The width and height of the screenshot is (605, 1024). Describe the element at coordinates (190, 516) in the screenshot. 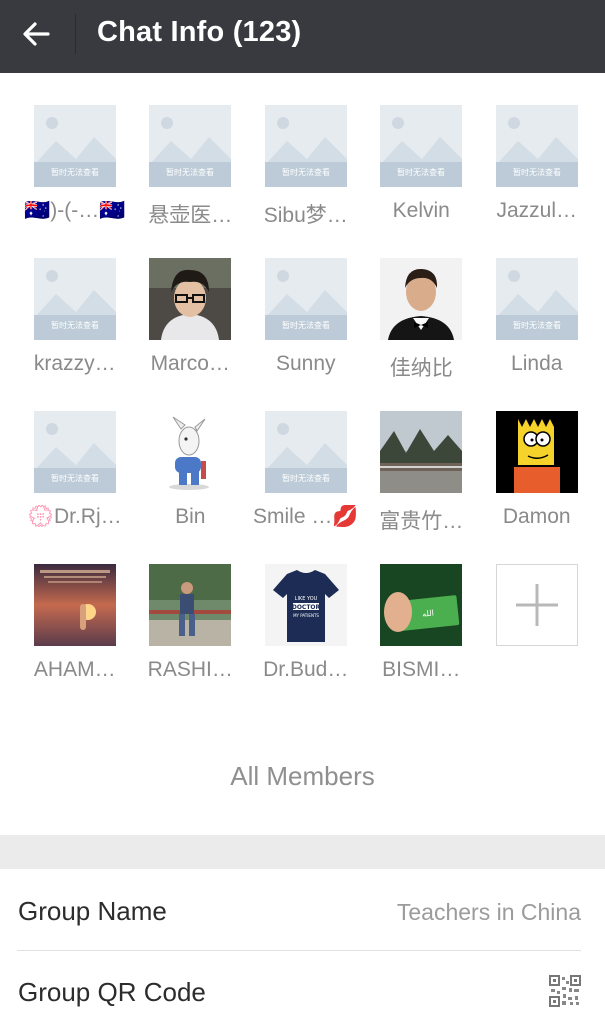

I see `member-name: Bin` at that location.